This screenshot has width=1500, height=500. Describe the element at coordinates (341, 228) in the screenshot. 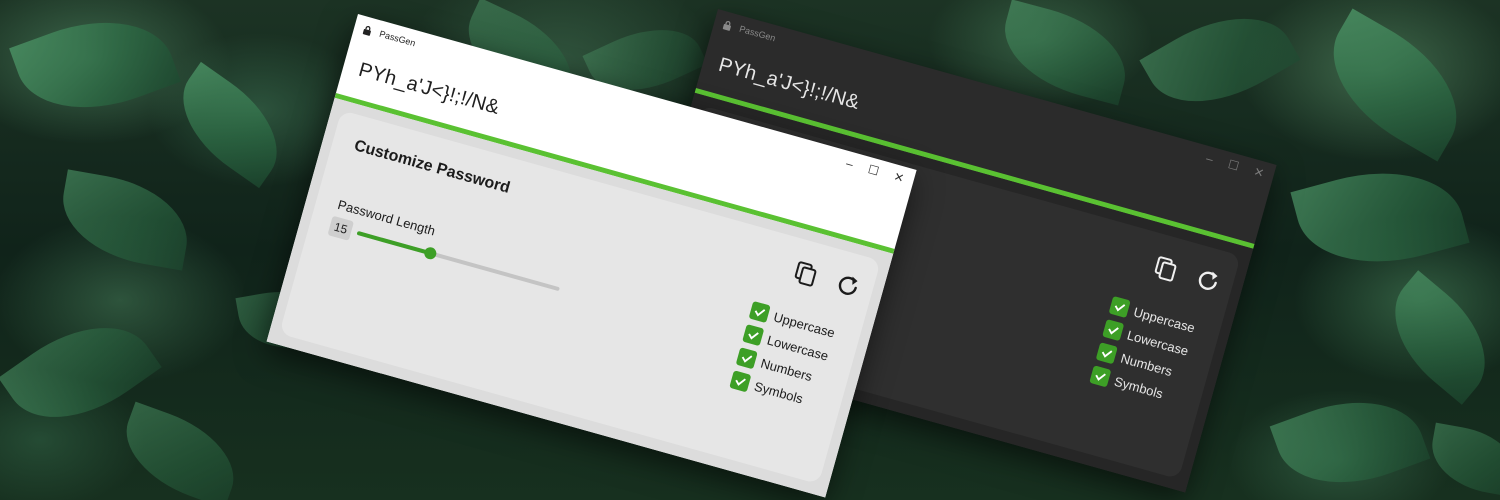

I see `password-length-value: 15` at that location.